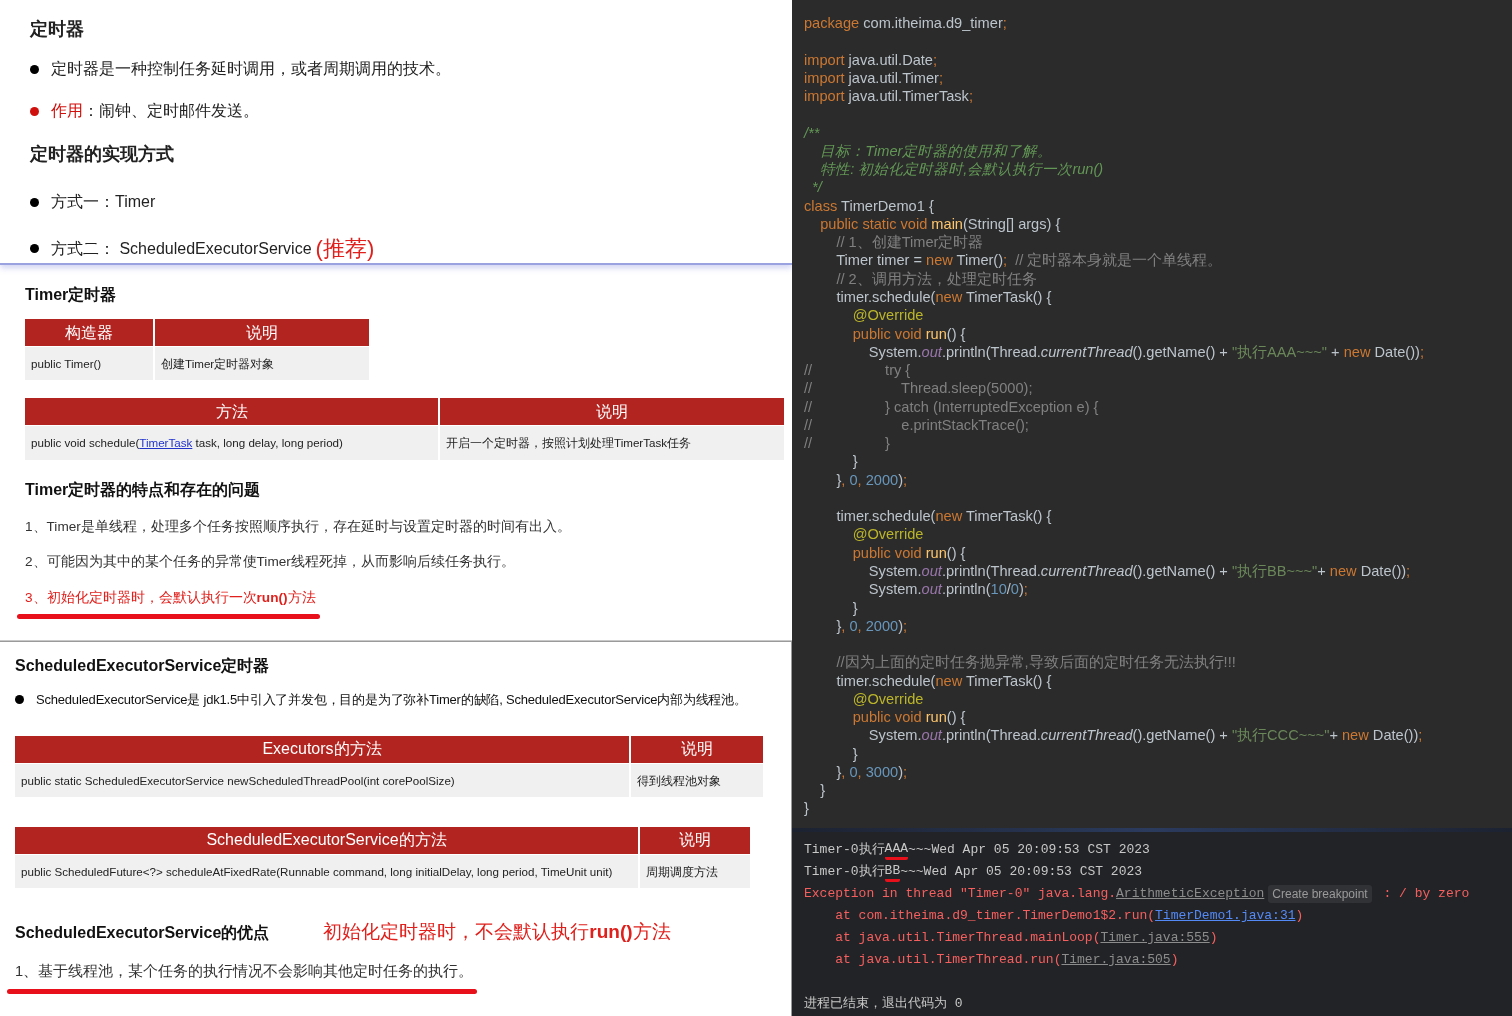 This screenshot has height=1016, width=1512. I want to click on list-item-text: 1、基于线程池，某个任务的执行情况不会影响其他定时任务的执行。, so click(244, 971).